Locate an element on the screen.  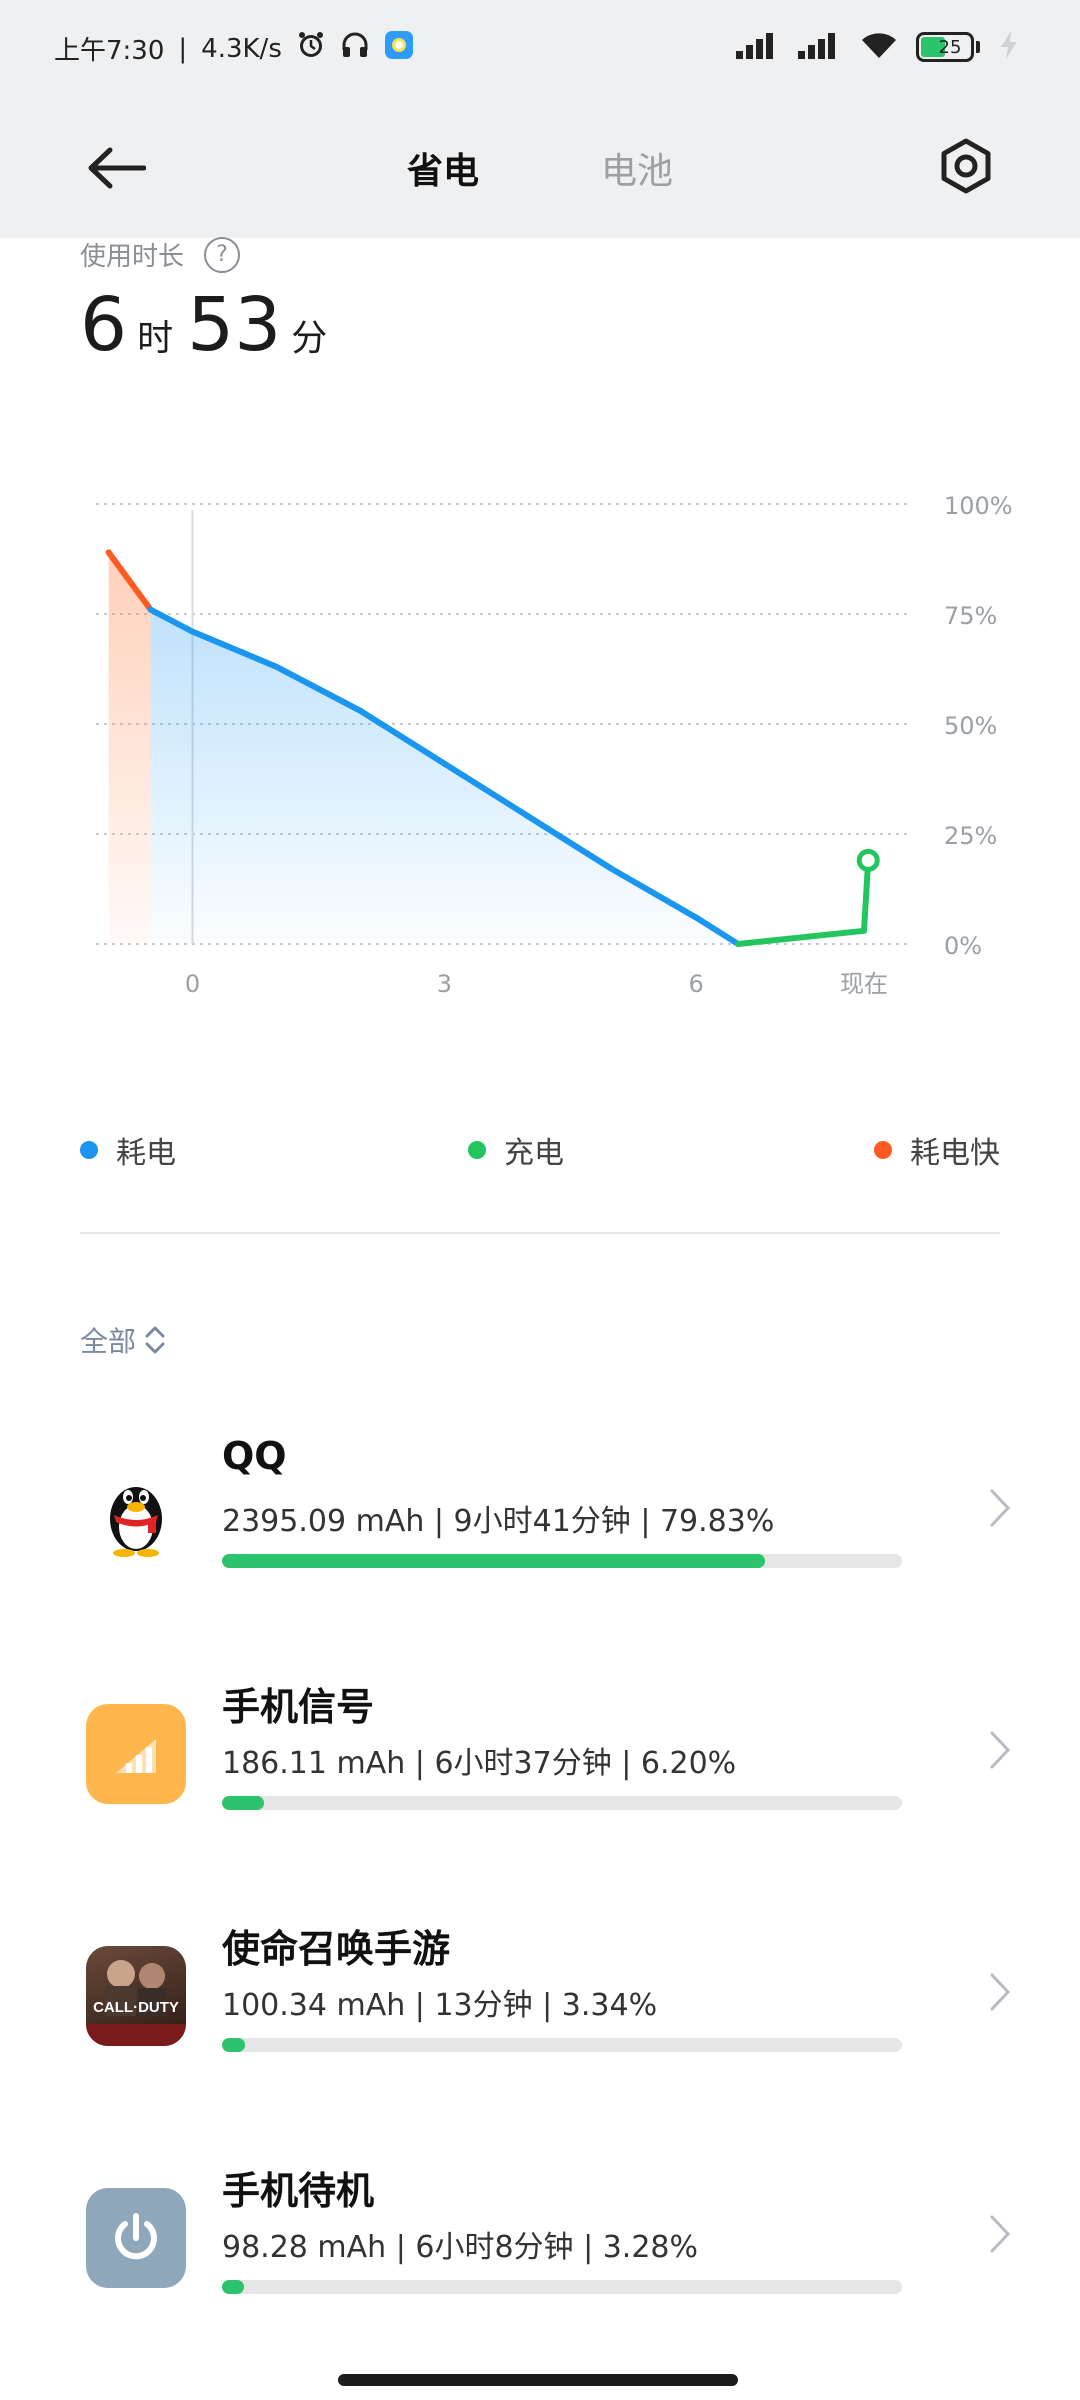
y-tick-label: 100% is located at coordinates (978, 506).